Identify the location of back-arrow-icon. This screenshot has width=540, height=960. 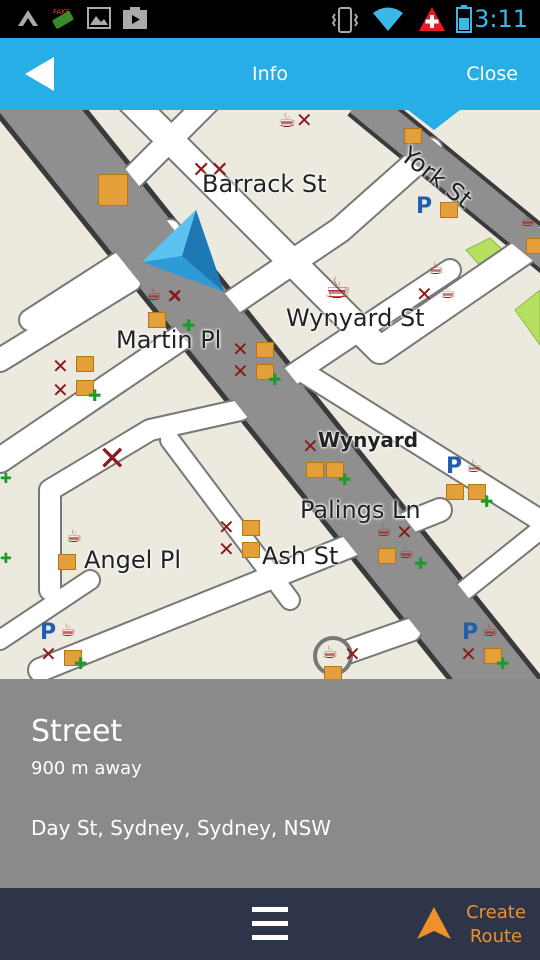
(39, 74).